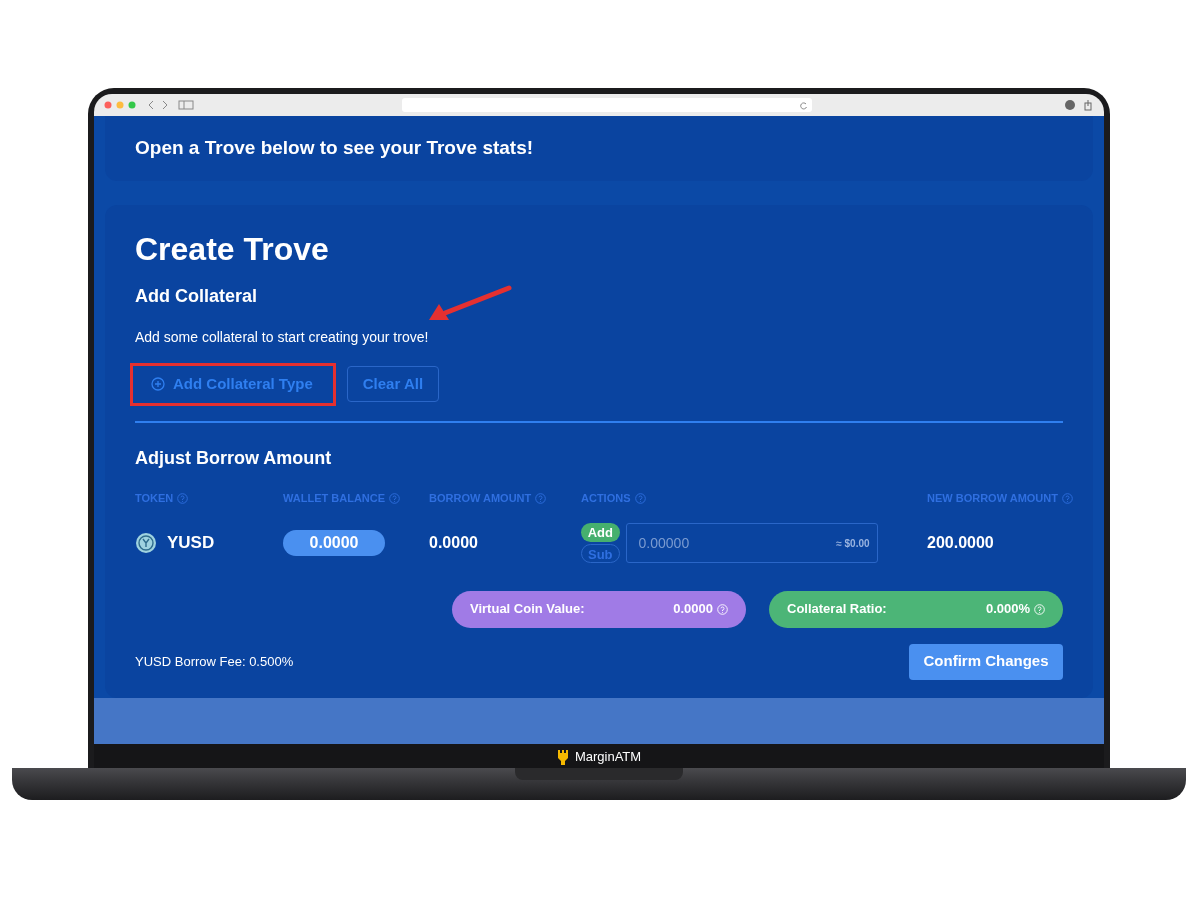 This screenshot has height=900, width=1200. I want to click on window-controls-icon, so click(121, 105).